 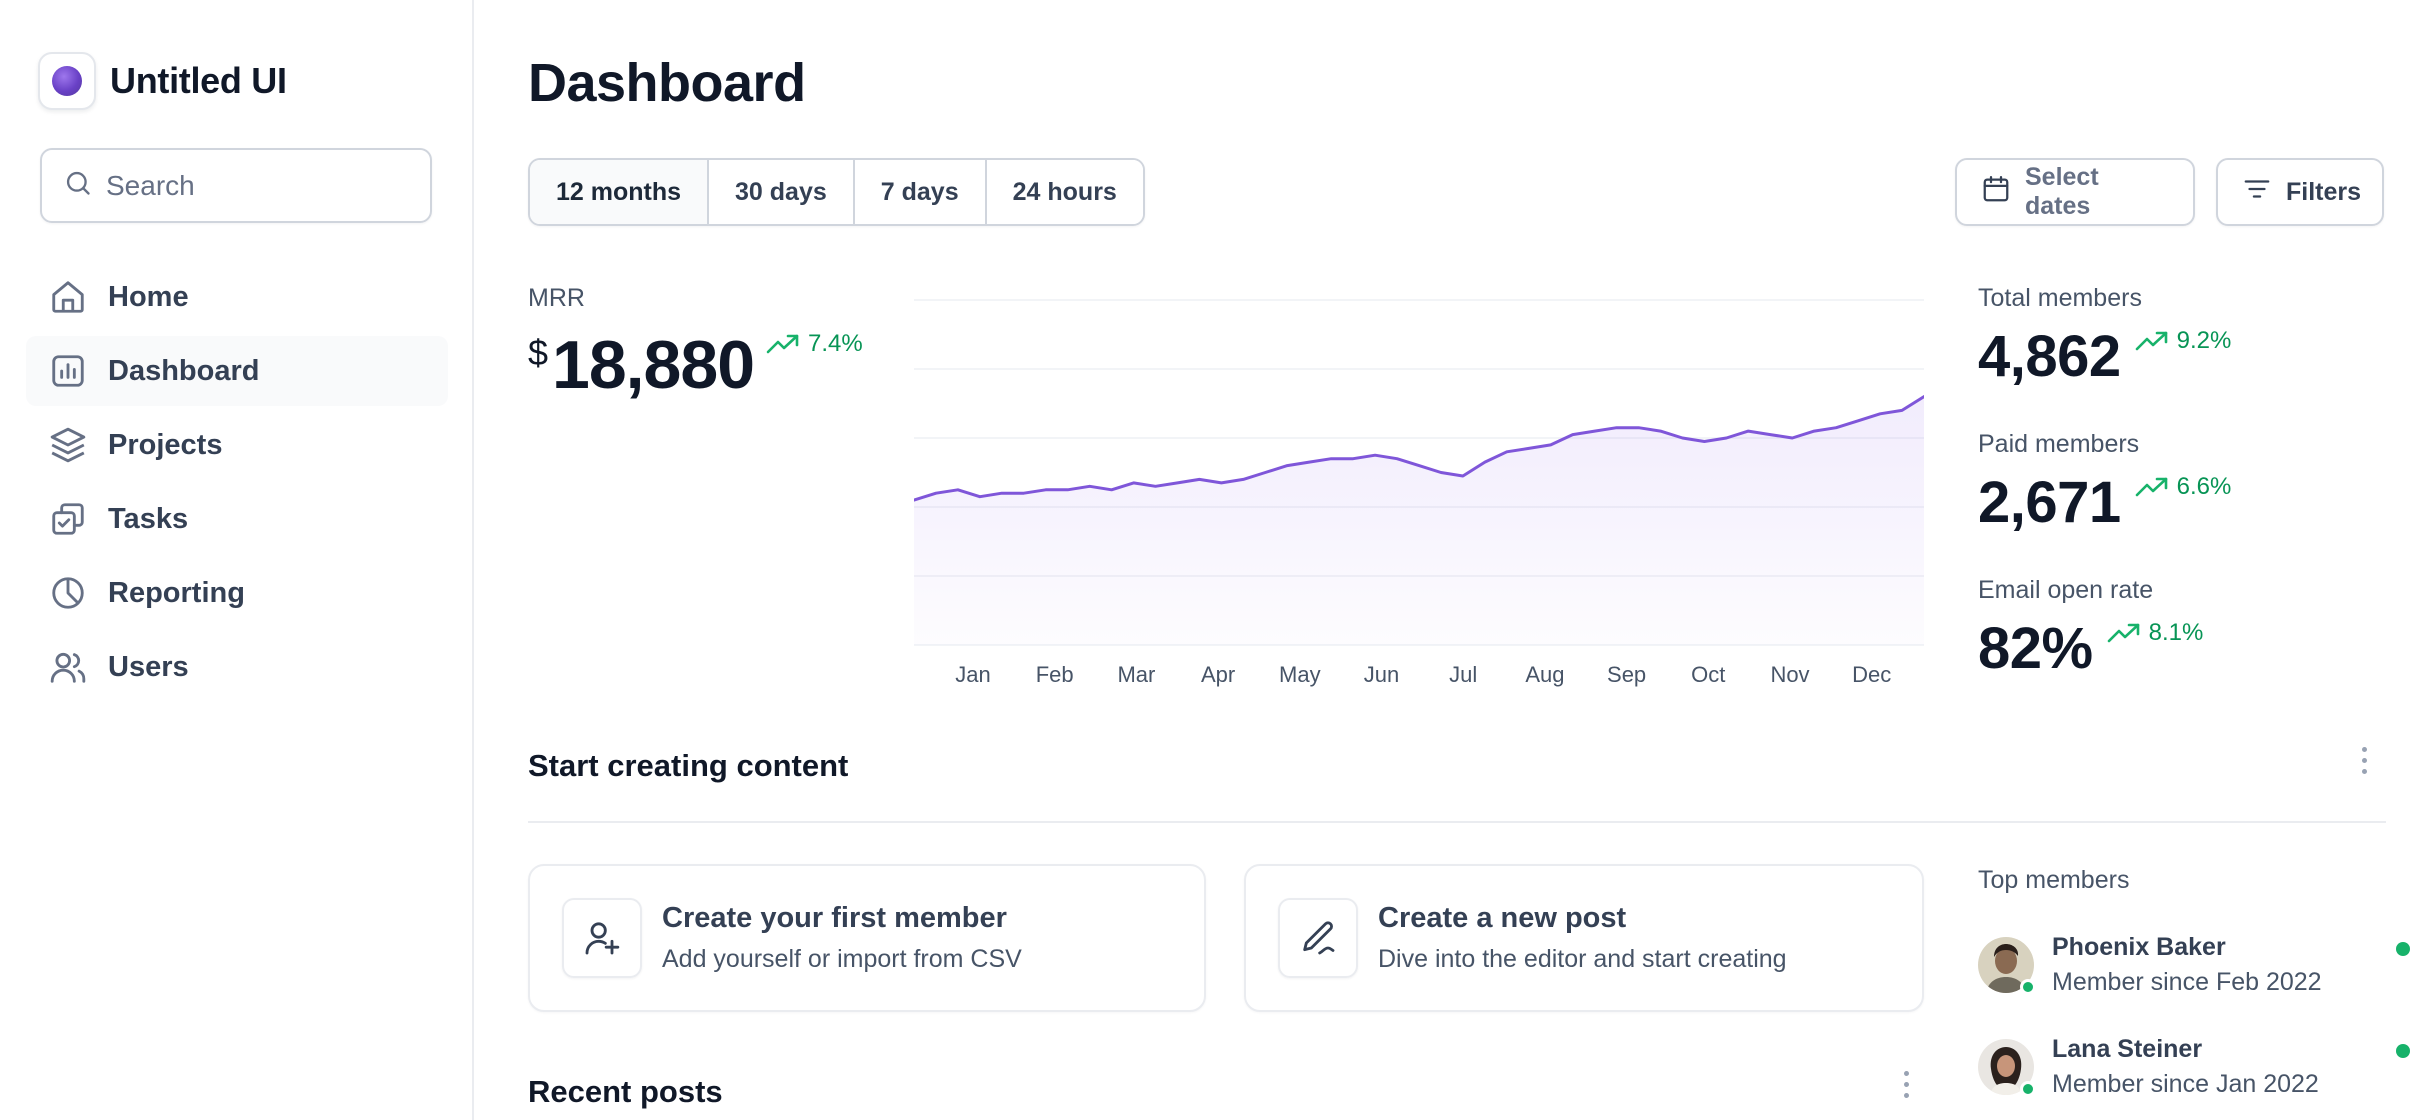 What do you see at coordinates (67, 81) in the screenshot?
I see `brand-logo` at bounding box center [67, 81].